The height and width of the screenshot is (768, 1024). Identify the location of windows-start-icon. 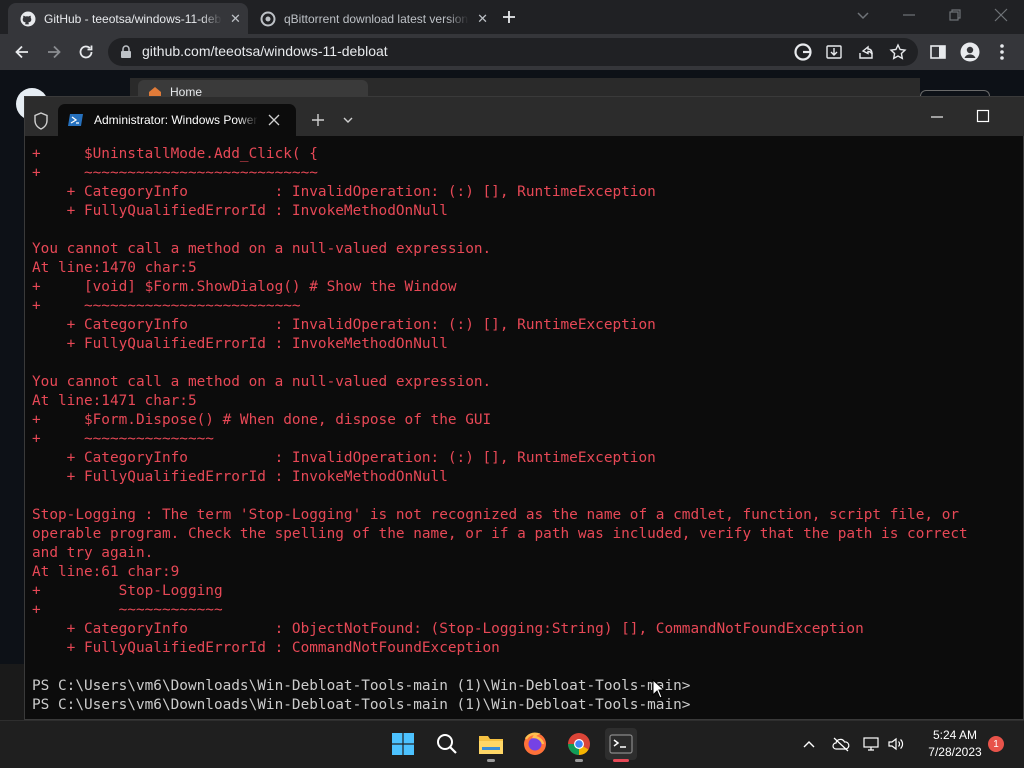
(403, 744).